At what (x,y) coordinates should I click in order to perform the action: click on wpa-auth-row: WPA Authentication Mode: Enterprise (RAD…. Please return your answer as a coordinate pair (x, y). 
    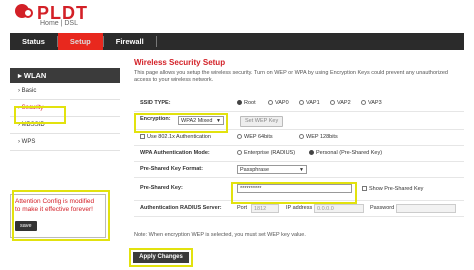
    Looking at the image, I should click on (299, 154).